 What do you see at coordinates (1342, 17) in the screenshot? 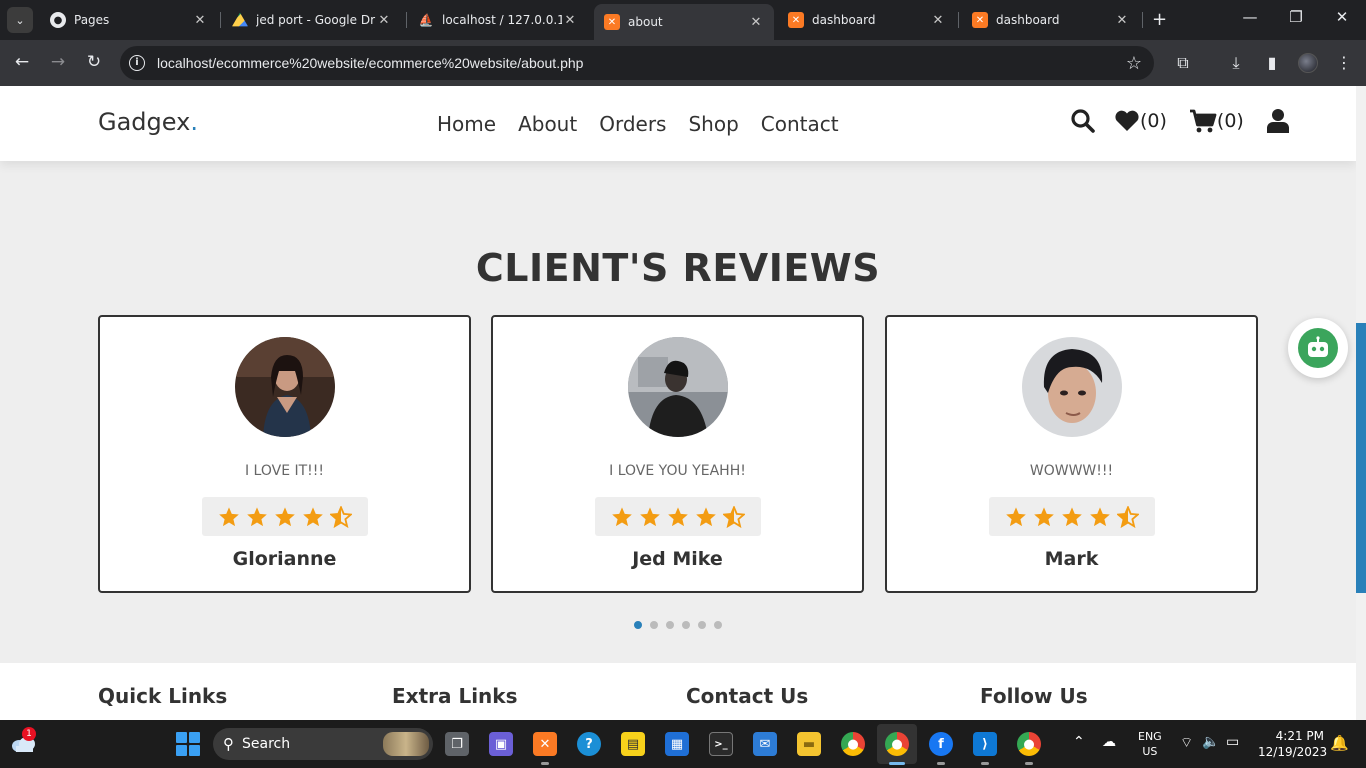
I see `close-window-button: ✕` at bounding box center [1342, 17].